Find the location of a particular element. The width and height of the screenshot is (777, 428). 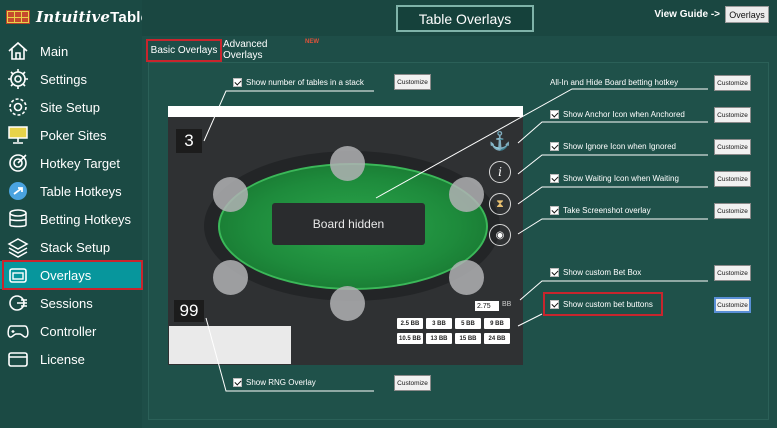

option-screenshot: Take Screenshot overlay is located at coordinates (600, 210).